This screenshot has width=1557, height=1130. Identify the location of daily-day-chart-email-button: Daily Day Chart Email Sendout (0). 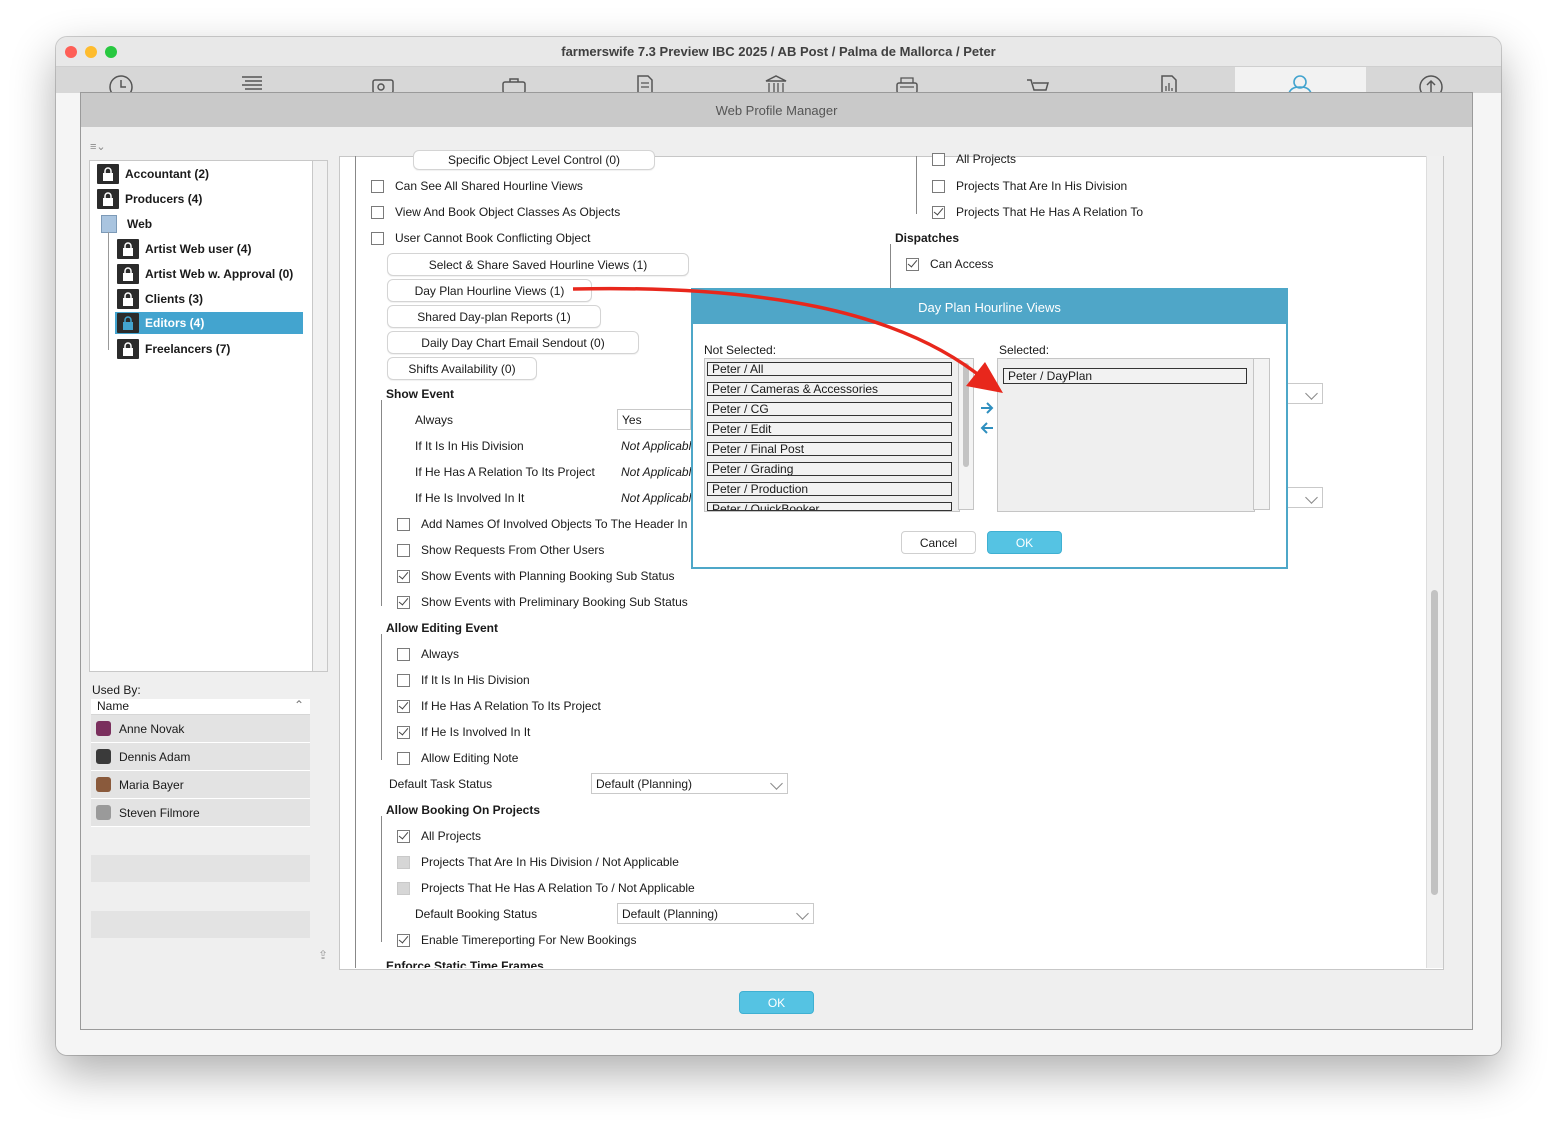
(513, 342).